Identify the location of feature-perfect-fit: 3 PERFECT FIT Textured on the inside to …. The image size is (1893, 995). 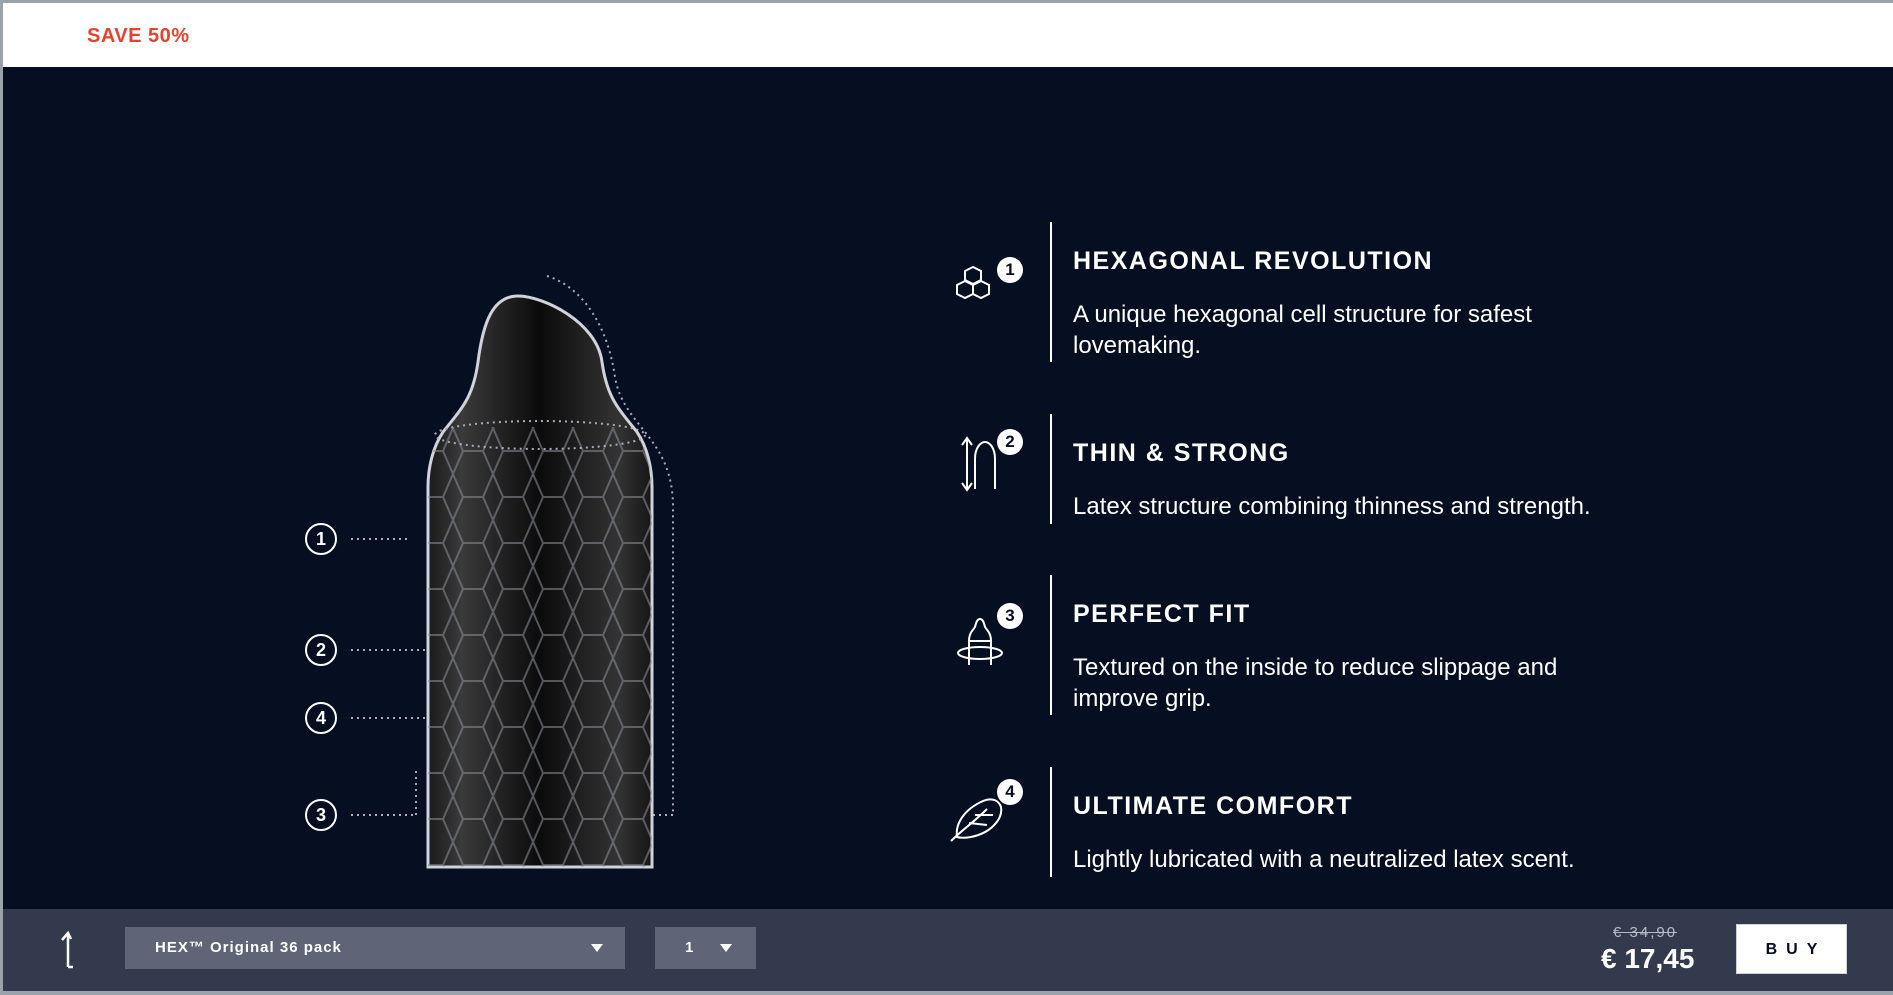
(1343, 645).